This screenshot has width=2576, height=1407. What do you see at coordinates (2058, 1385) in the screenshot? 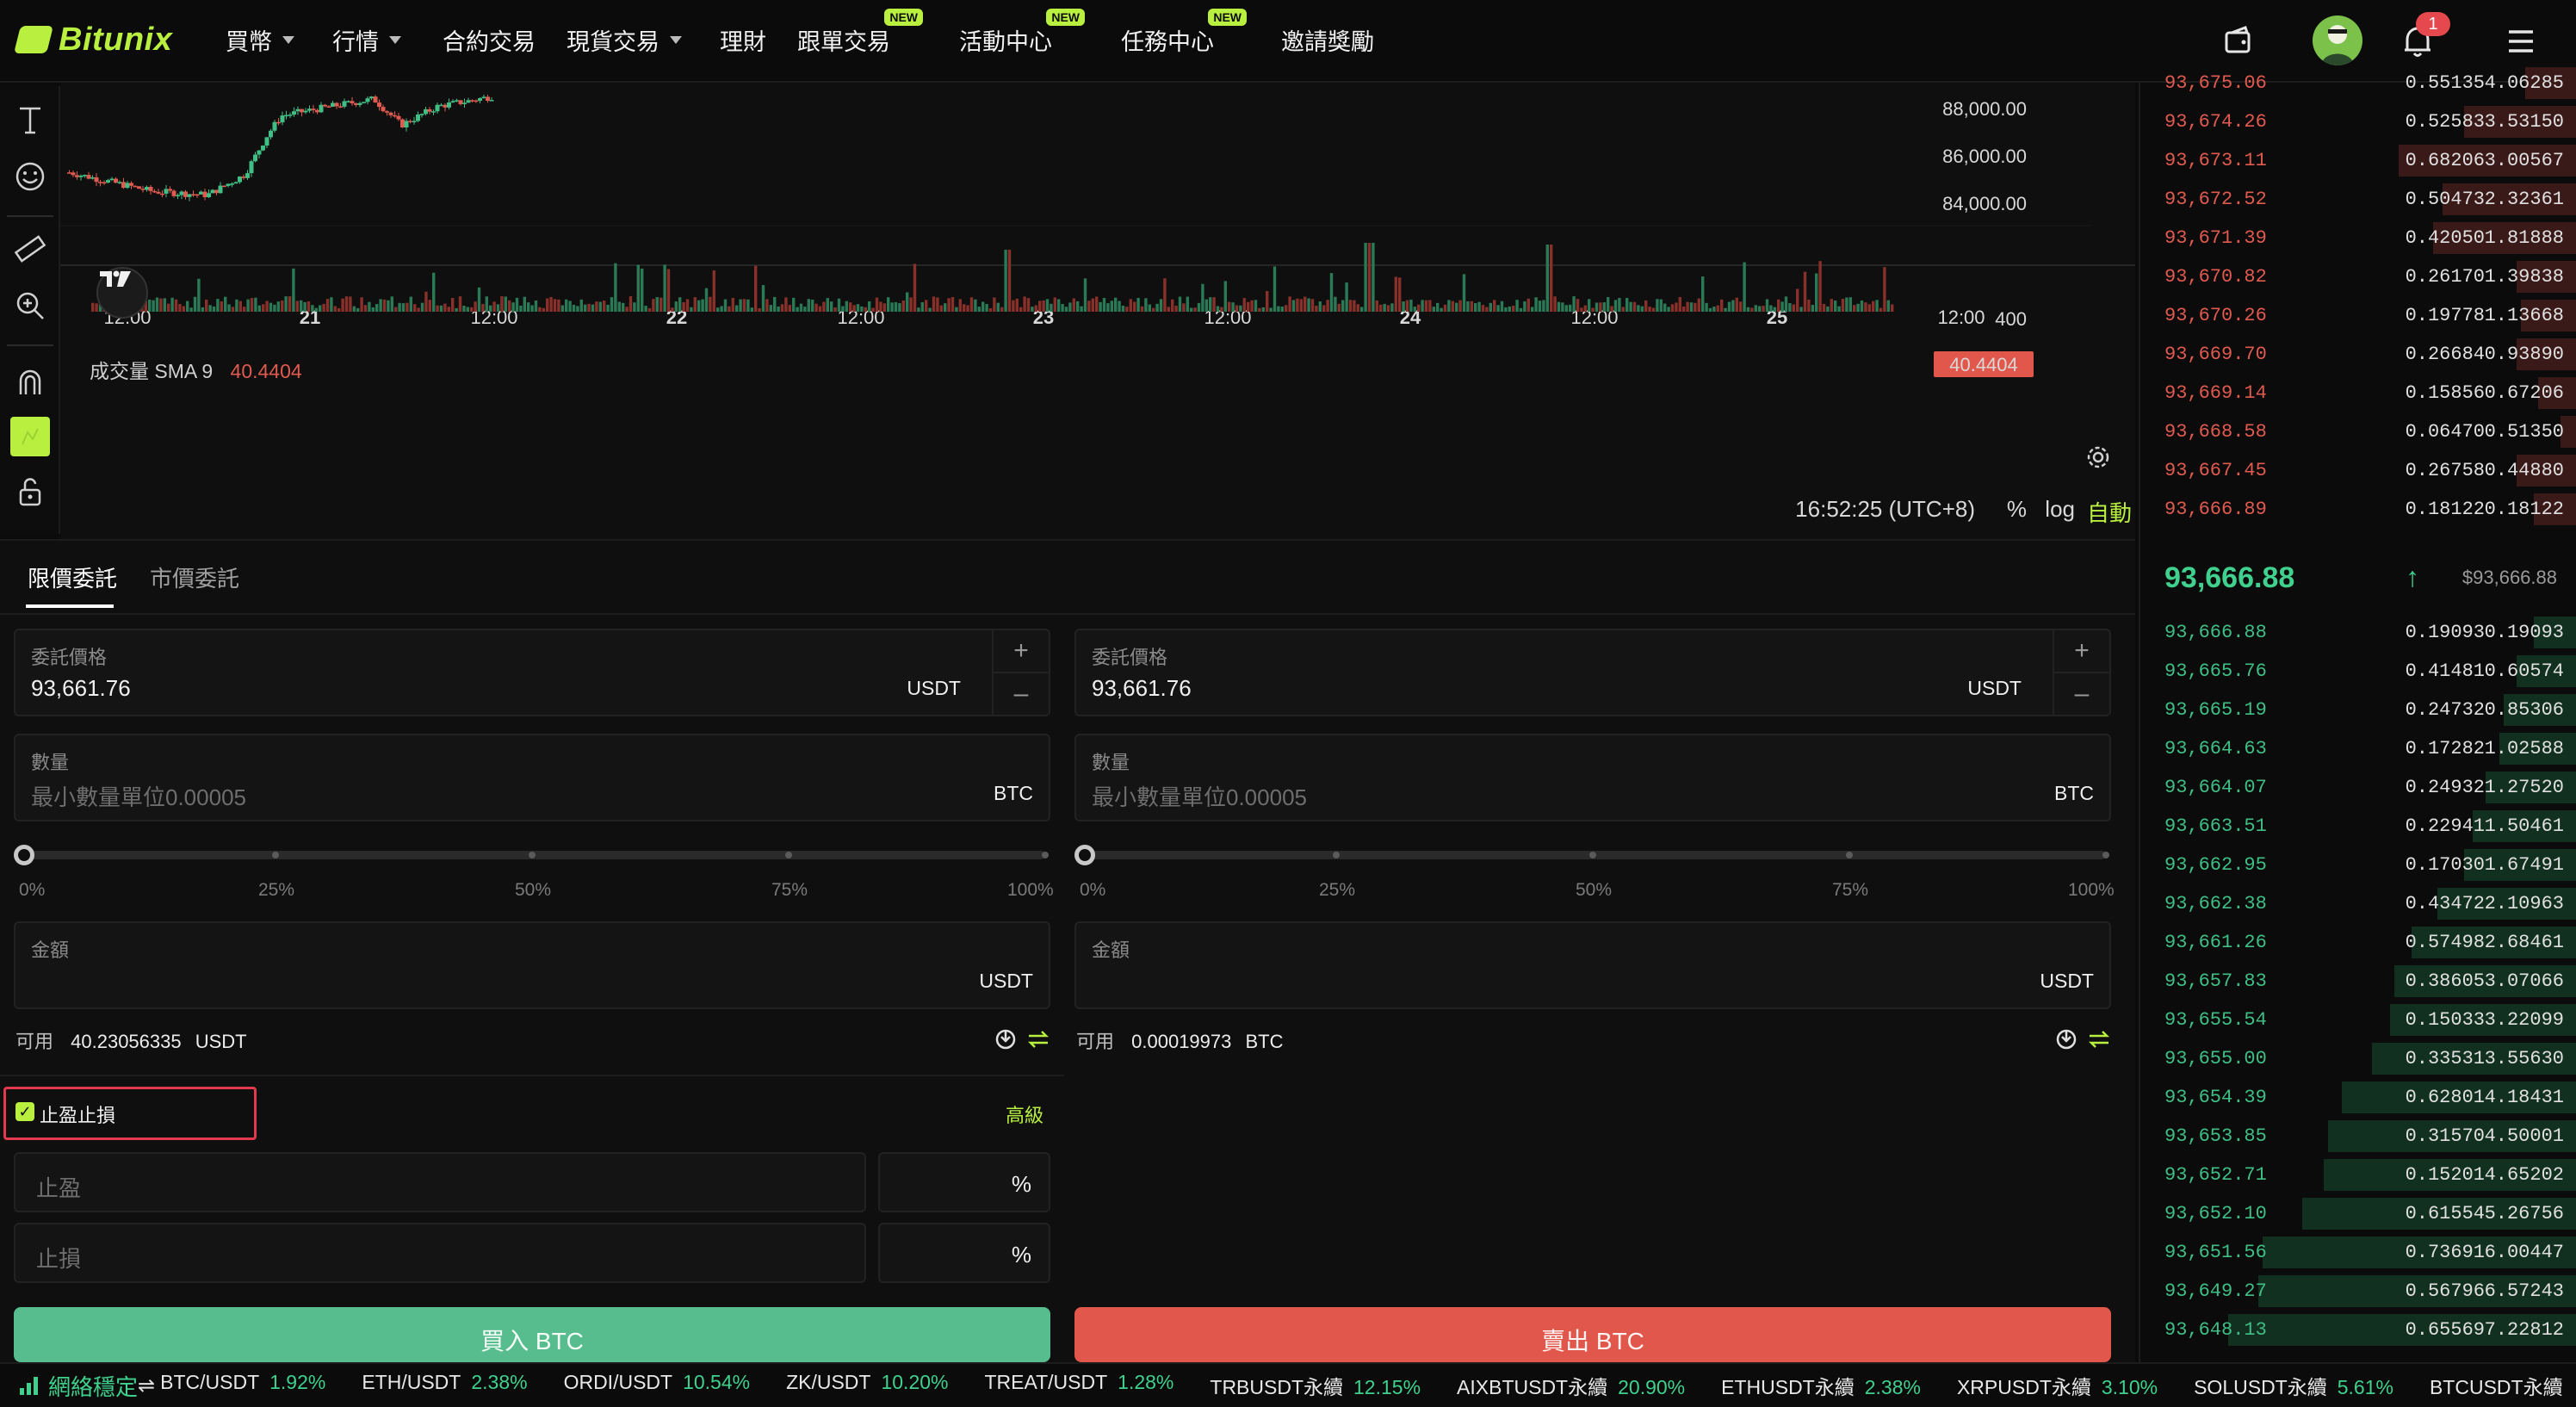
I see `ticker-item: XRPUSDT永續 3.10%` at bounding box center [2058, 1385].